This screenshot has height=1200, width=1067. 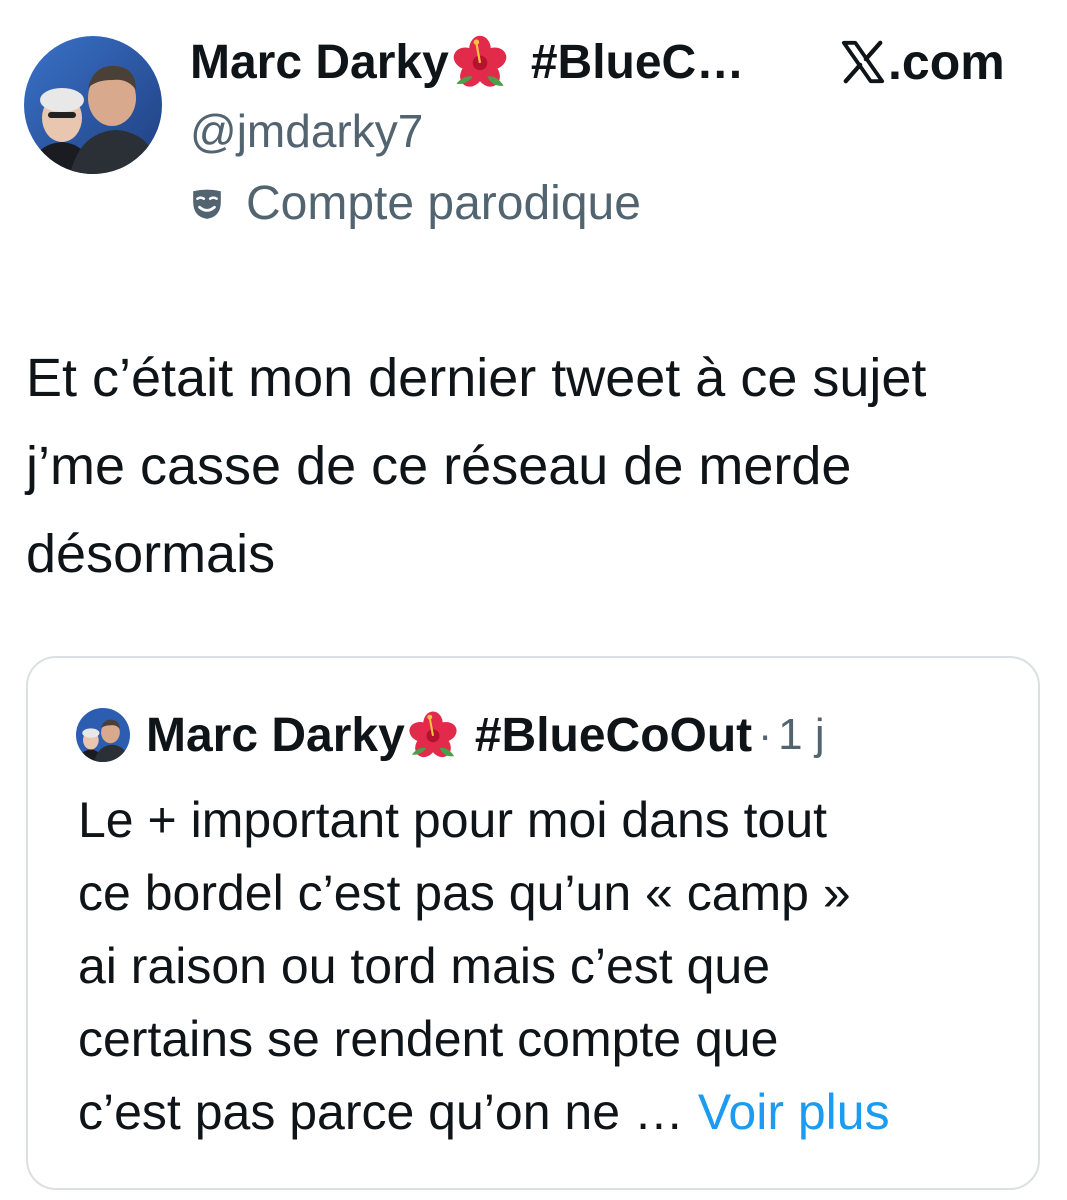 I want to click on site-label: .com, so click(x=922, y=62).